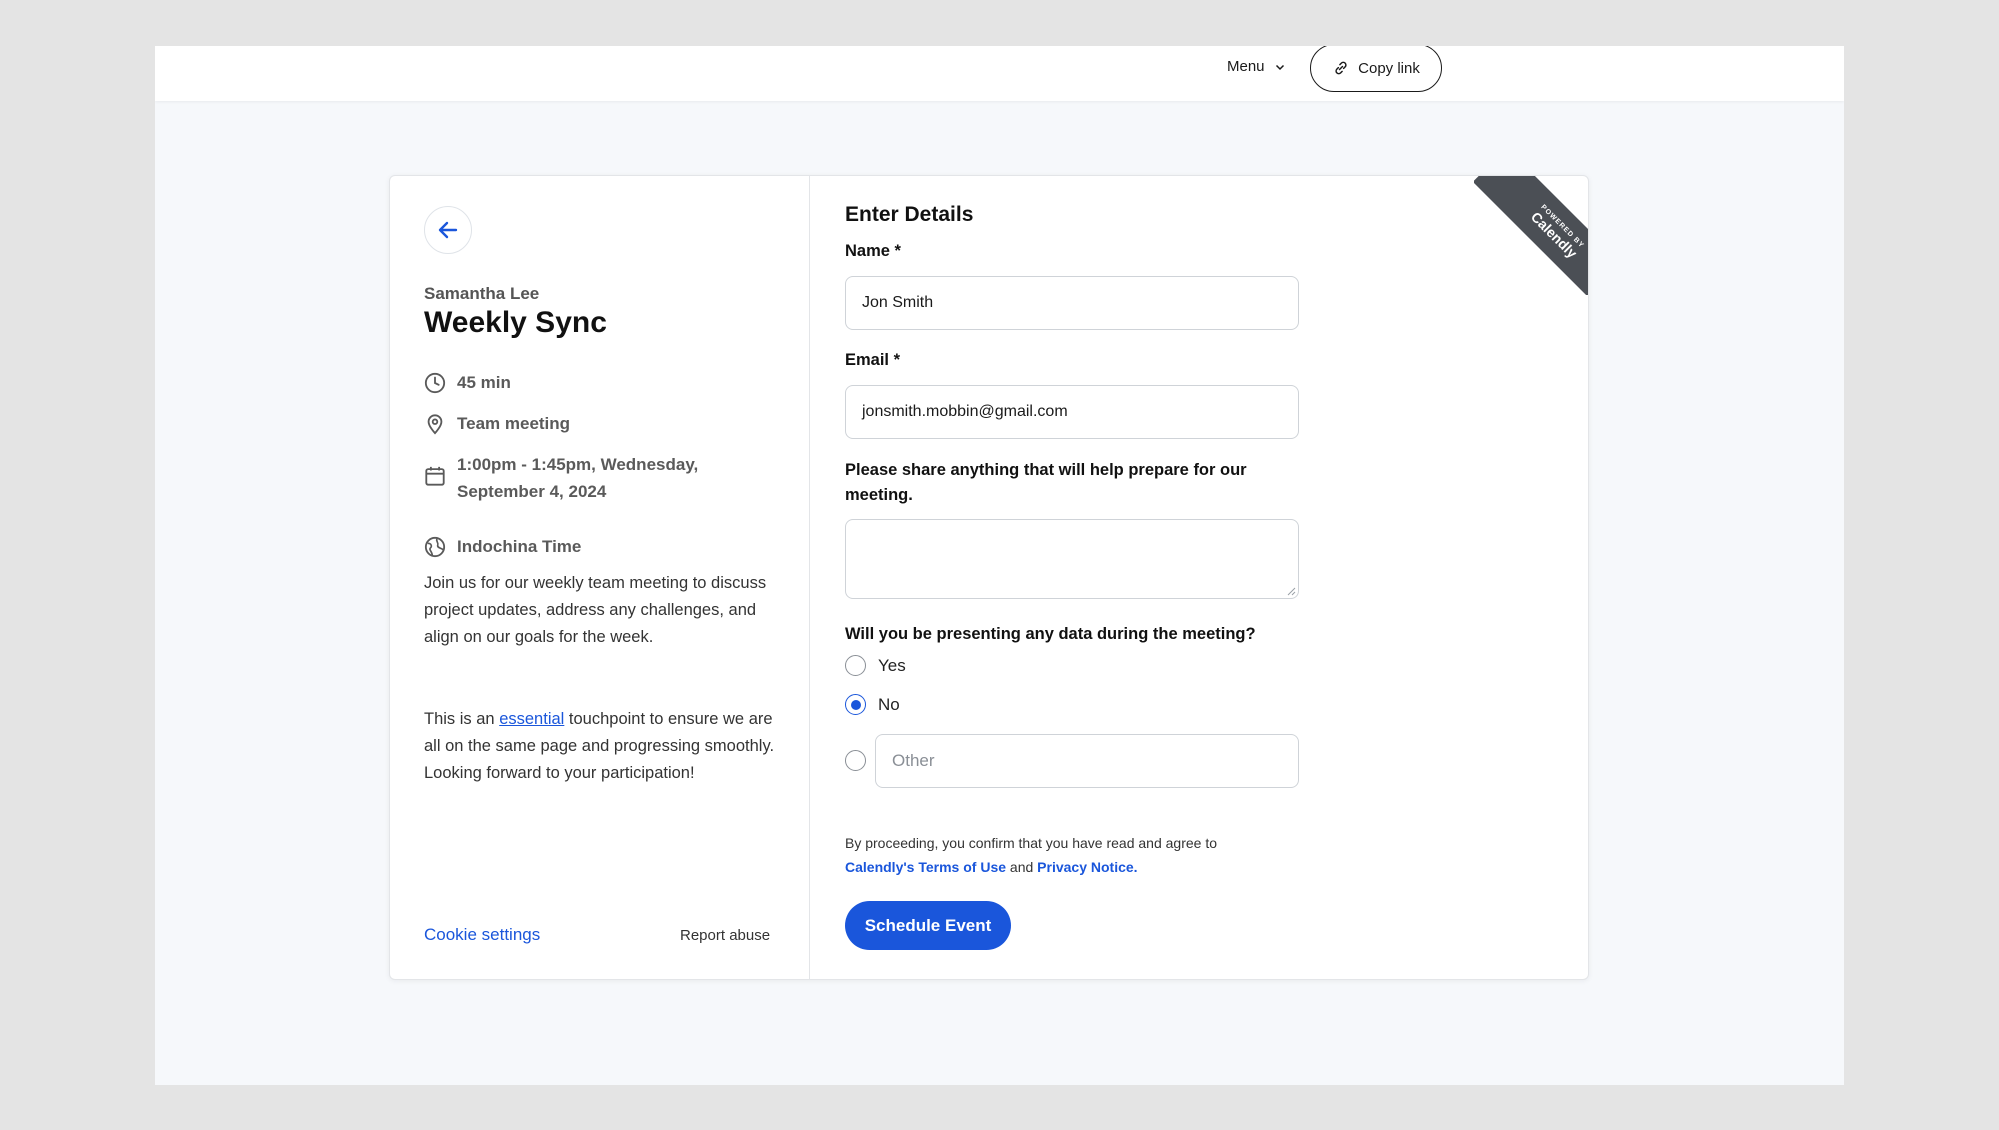 This screenshot has height=1130, width=1999. Describe the element at coordinates (484, 382) in the screenshot. I see `duration-text: 45 min` at that location.